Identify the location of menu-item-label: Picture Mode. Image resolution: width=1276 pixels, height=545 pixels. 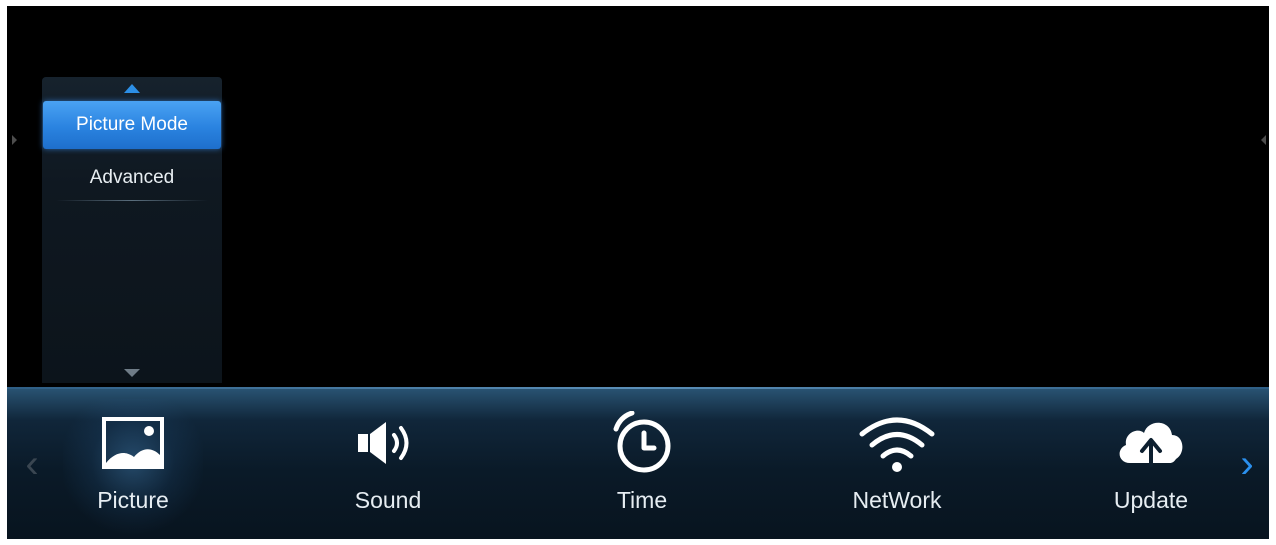
(132, 124).